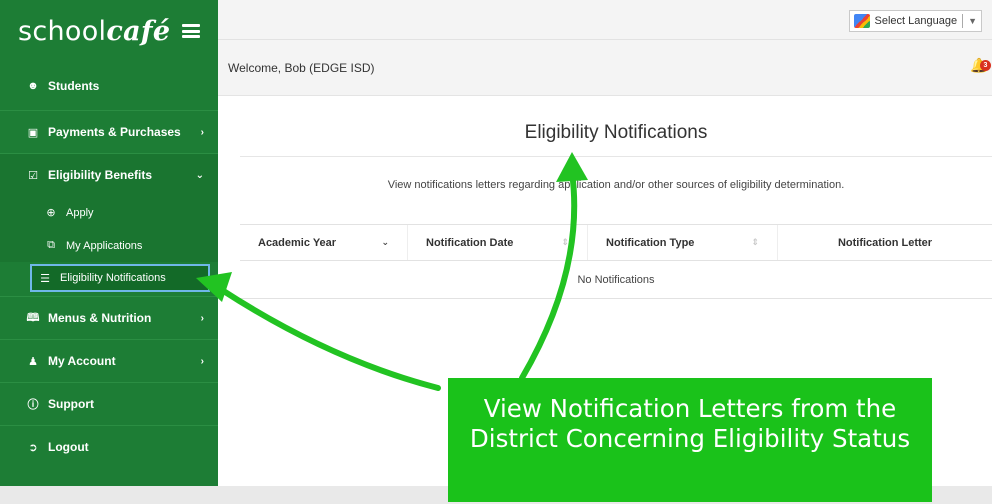 The image size is (992, 504). I want to click on sidebar-item-payments: ▣ Payments & Purchases ›, so click(109, 131).